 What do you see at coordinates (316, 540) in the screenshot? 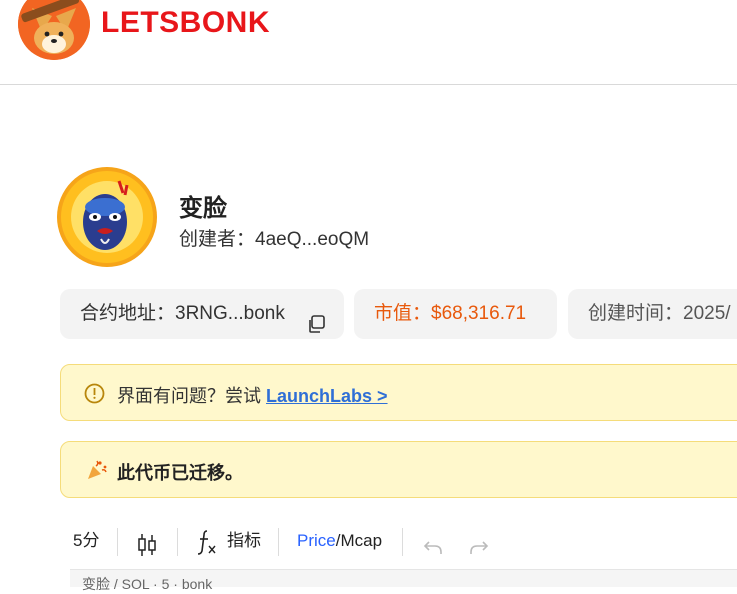
I see `price-option: Price` at bounding box center [316, 540].